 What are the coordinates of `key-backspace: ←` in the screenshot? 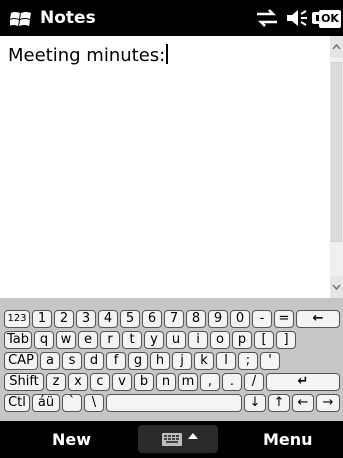 It's located at (318, 319).